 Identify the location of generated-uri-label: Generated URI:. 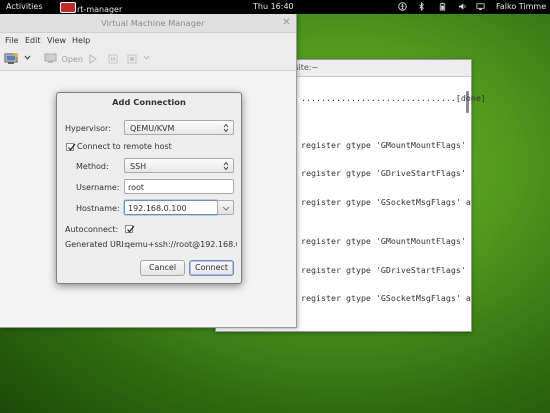
(96, 244).